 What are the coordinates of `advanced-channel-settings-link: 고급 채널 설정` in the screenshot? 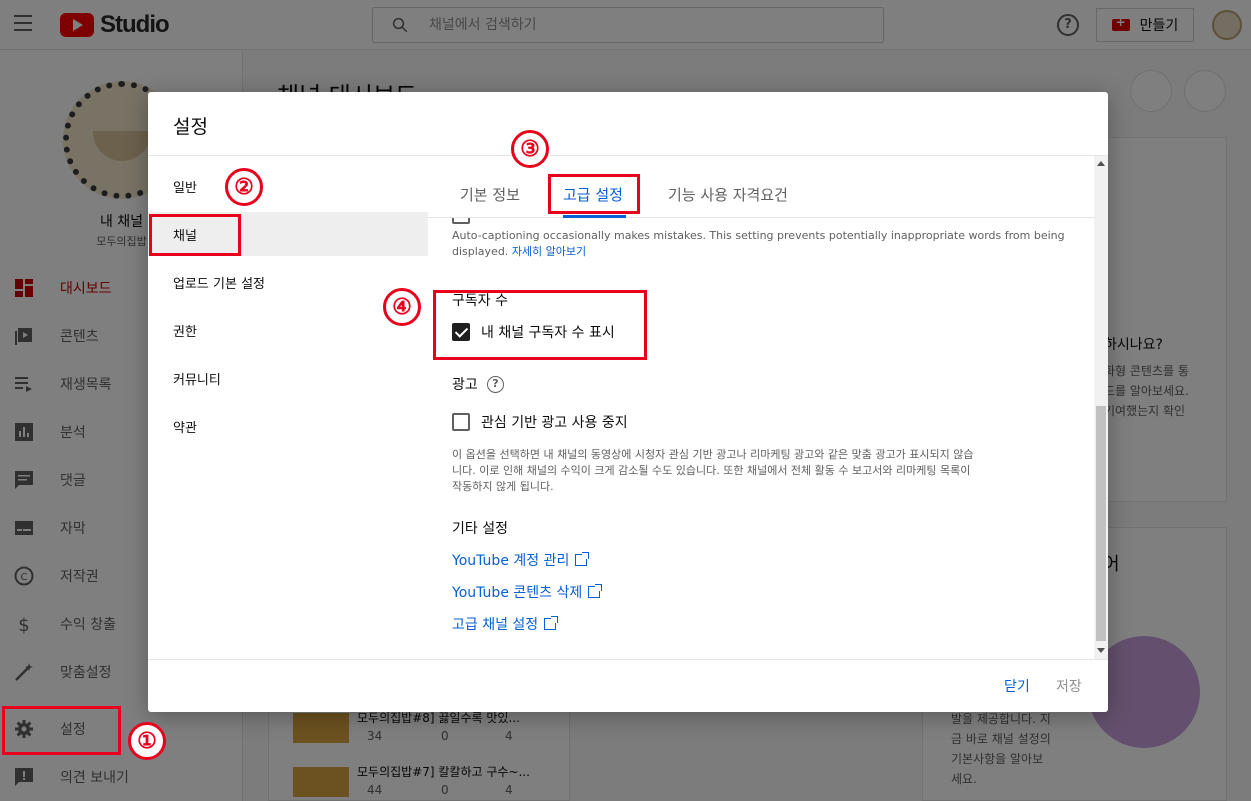 It's located at (505, 624).